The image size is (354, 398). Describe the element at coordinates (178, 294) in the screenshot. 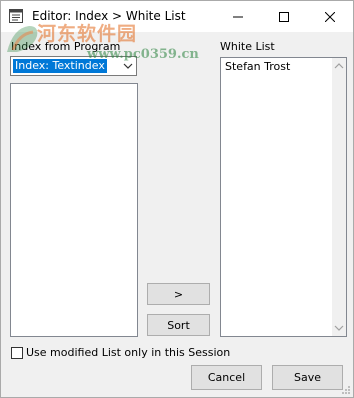

I see `add-to-white-list-button: >` at that location.